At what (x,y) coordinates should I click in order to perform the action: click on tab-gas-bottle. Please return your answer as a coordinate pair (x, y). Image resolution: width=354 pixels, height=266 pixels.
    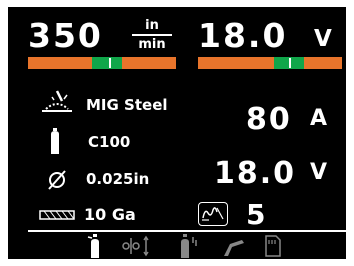
    Looking at the image, I should click on (95, 246).